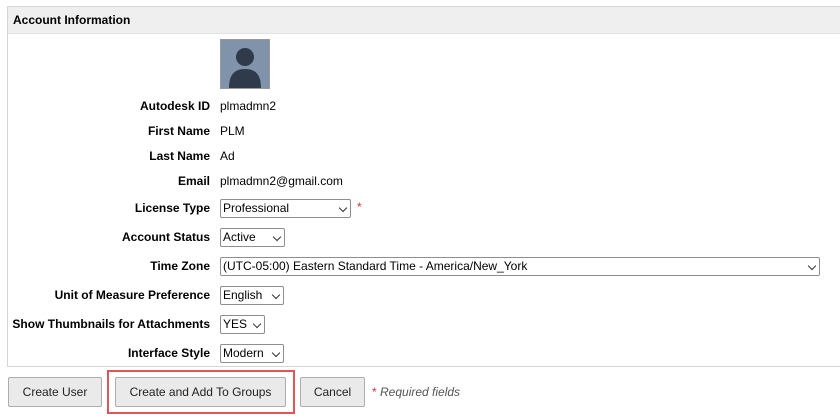 The height and width of the screenshot is (420, 840). I want to click on interface-style-row: Interface Style Modern, so click(420, 353).